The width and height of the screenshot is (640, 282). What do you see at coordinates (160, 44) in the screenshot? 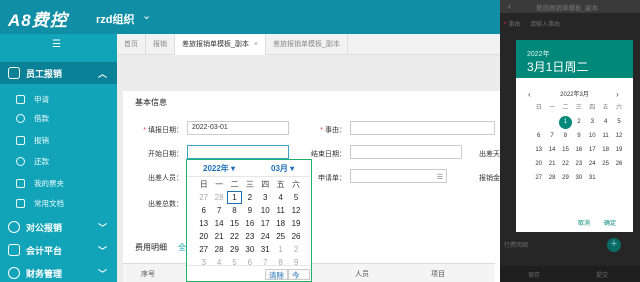
I see `tab-reimburse: 报销` at bounding box center [160, 44].